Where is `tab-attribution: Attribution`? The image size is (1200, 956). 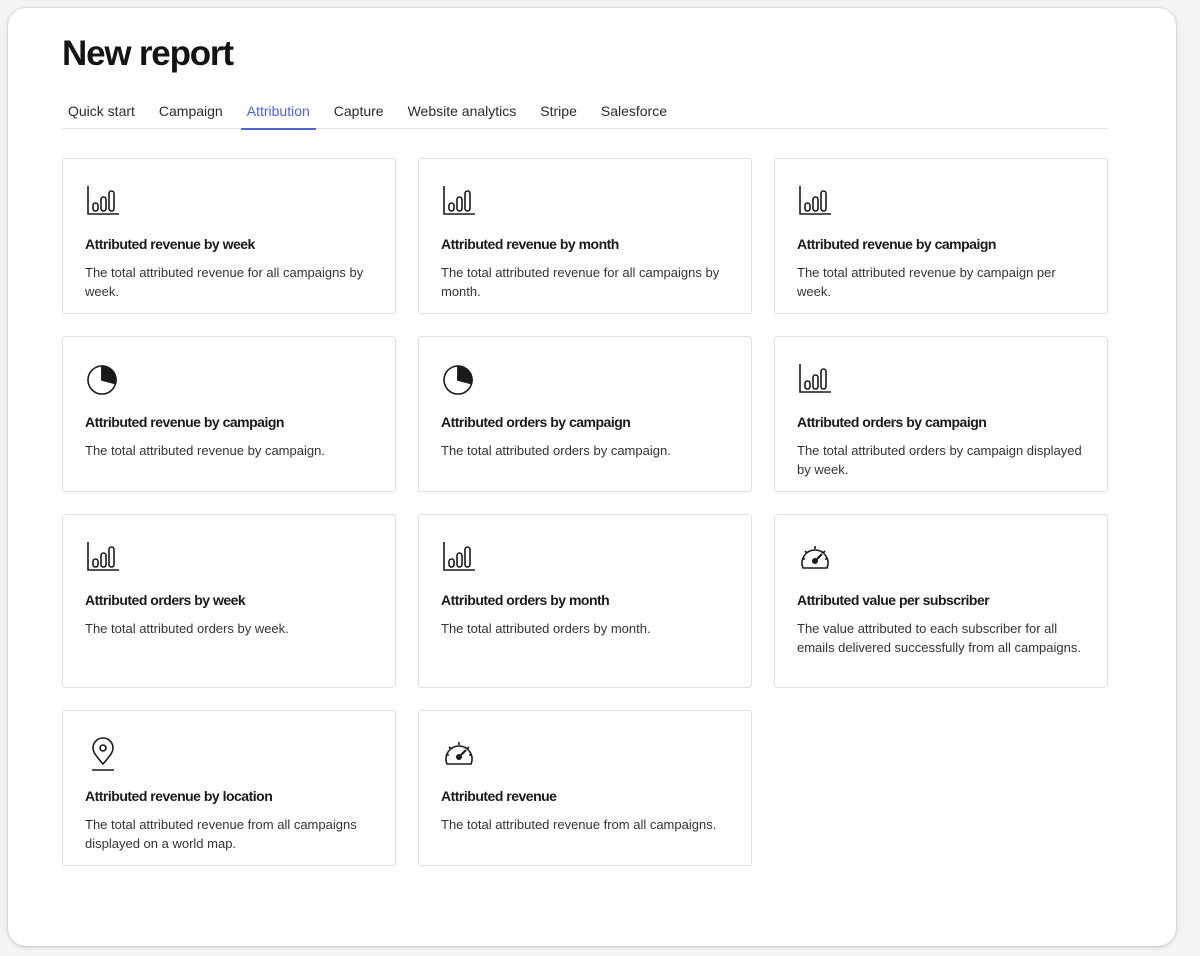
tab-attribution: Attribution is located at coordinates (278, 115).